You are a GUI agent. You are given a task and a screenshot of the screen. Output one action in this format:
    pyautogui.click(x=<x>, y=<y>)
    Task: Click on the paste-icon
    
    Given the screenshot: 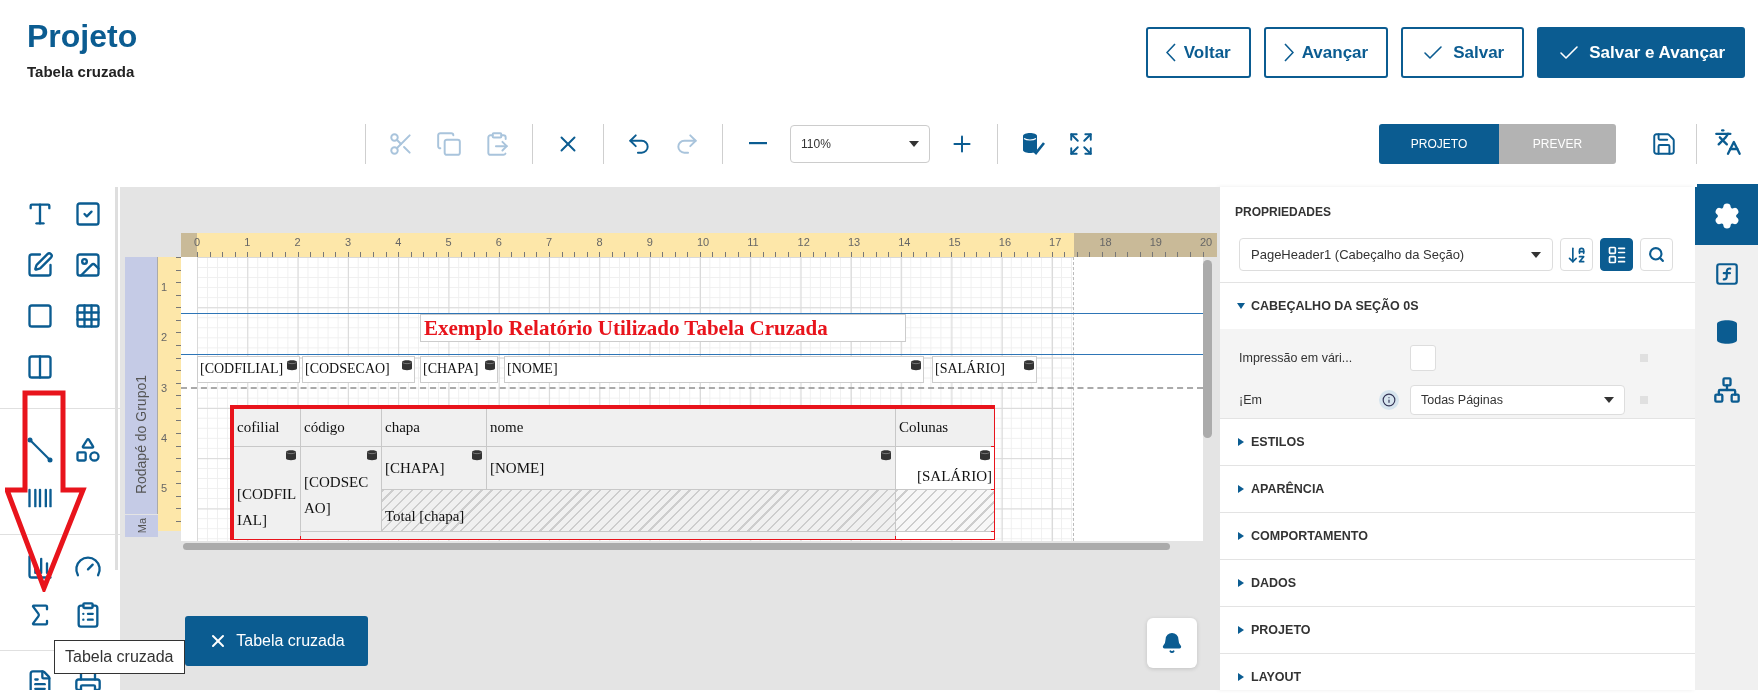 What is the action you would take?
    pyautogui.click(x=497, y=143)
    